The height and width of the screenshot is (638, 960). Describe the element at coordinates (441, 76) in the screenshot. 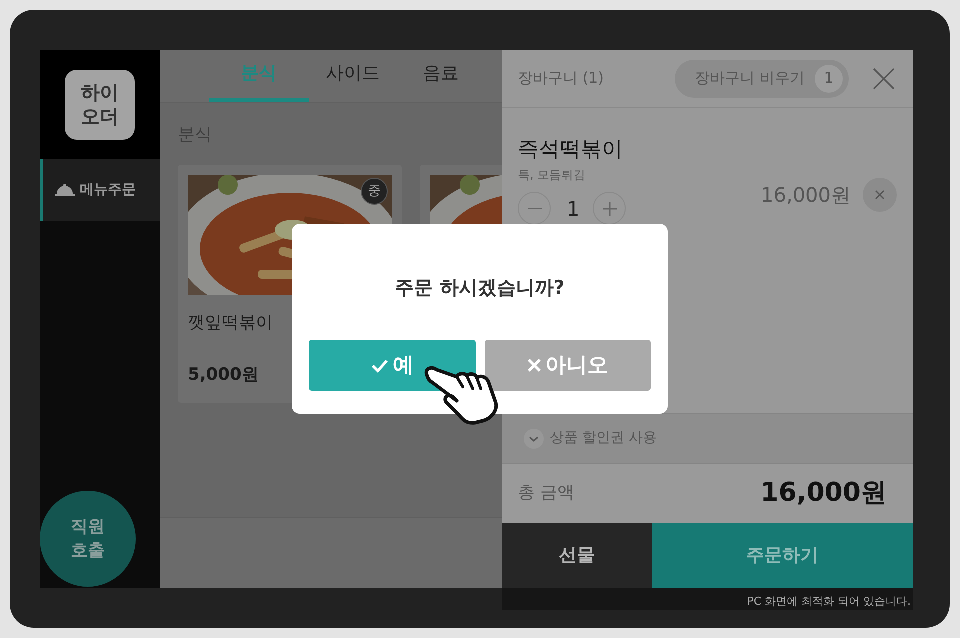

I see `category-tab: 음료` at that location.